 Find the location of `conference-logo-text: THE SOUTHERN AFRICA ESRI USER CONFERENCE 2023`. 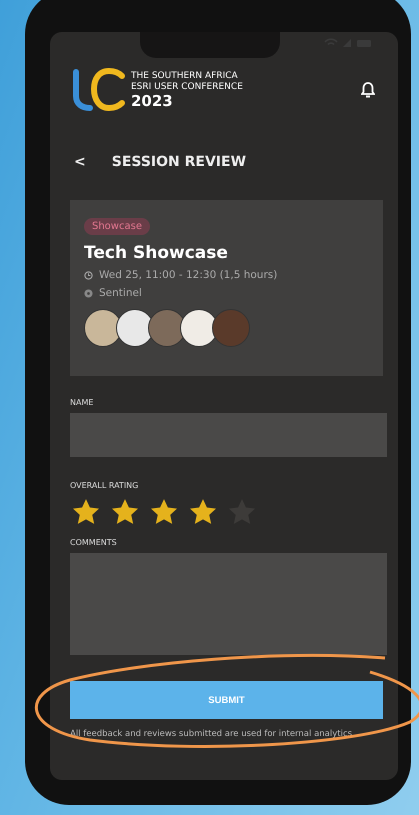

conference-logo-text: THE SOUTHERN AFRICA ESRI USER CONFERENCE 2023 is located at coordinates (187, 90).